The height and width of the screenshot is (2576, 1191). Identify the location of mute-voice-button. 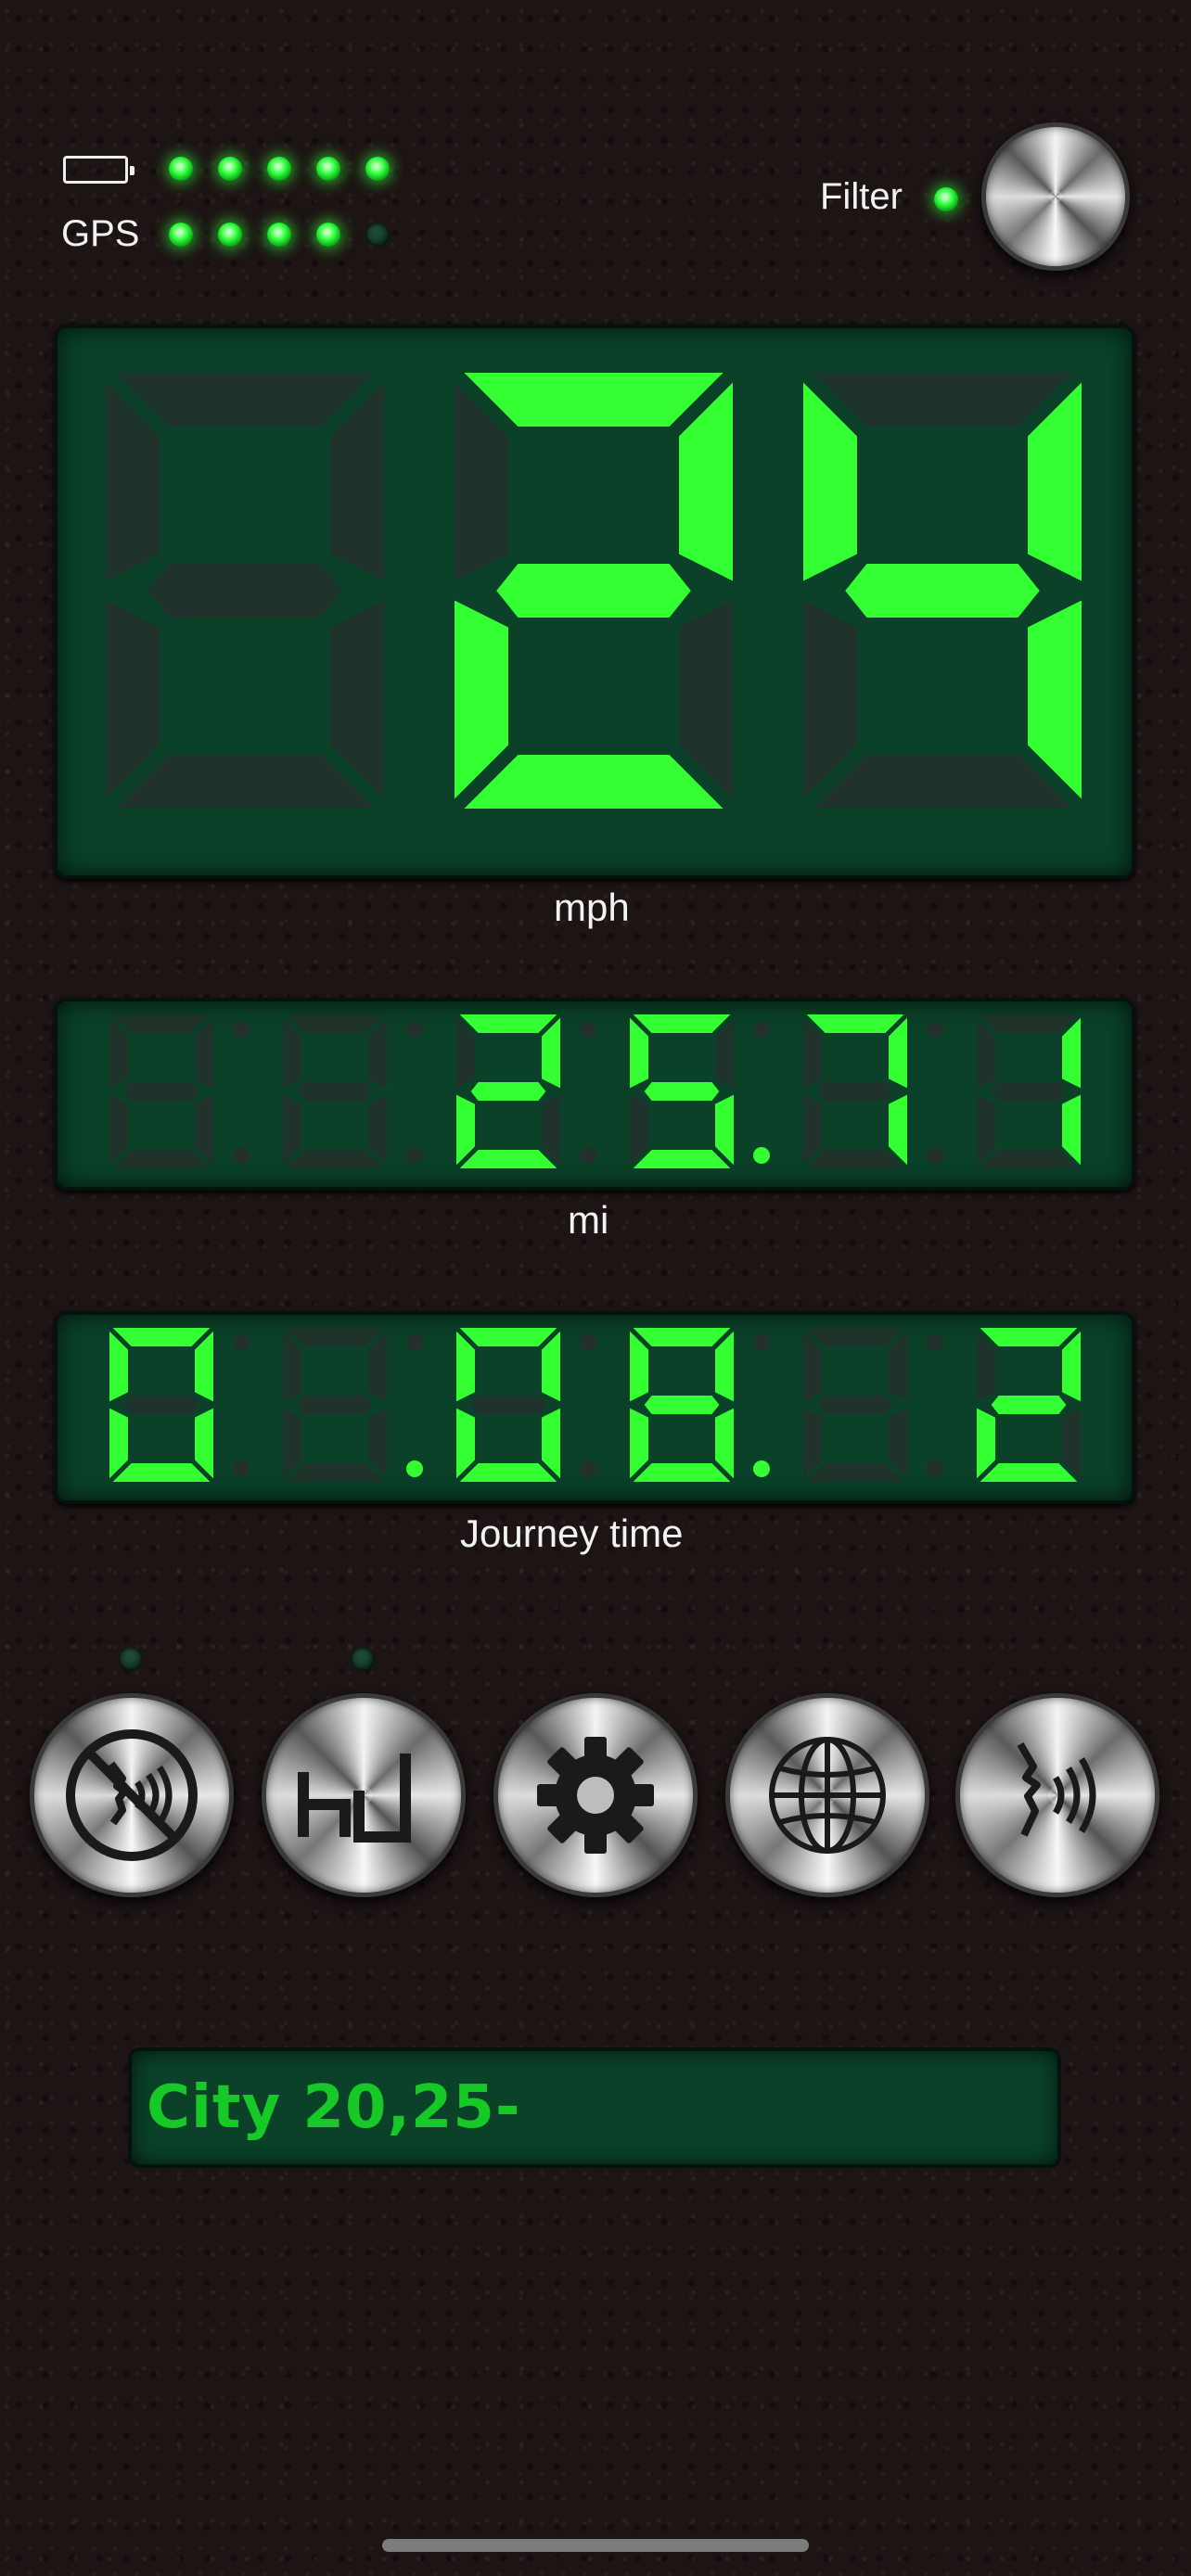
(132, 1795).